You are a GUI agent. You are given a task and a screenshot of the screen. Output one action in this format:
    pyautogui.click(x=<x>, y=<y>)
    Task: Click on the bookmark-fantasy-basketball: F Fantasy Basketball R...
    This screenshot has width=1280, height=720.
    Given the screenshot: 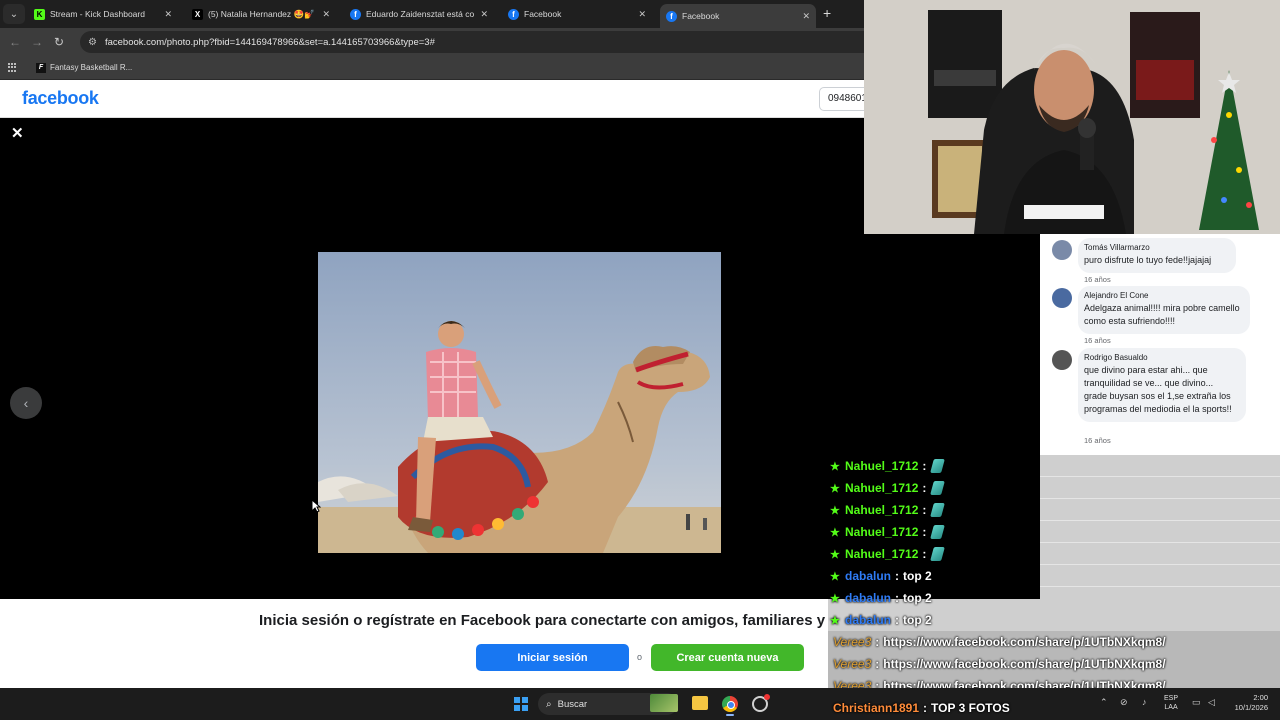 What is the action you would take?
    pyautogui.click(x=84, y=67)
    